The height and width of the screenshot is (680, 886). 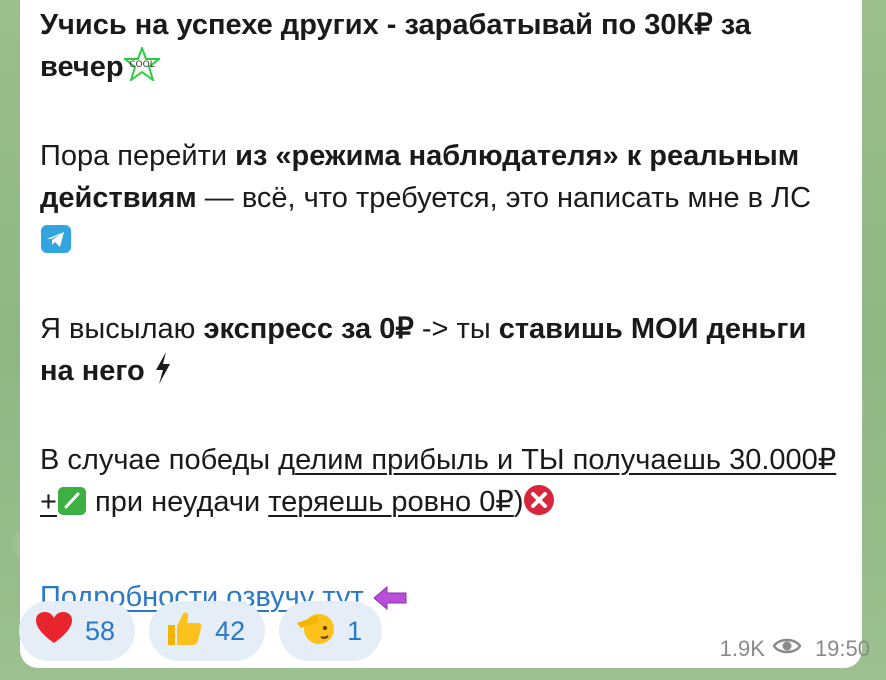 I want to click on reaction-count: 1, so click(x=355, y=630).